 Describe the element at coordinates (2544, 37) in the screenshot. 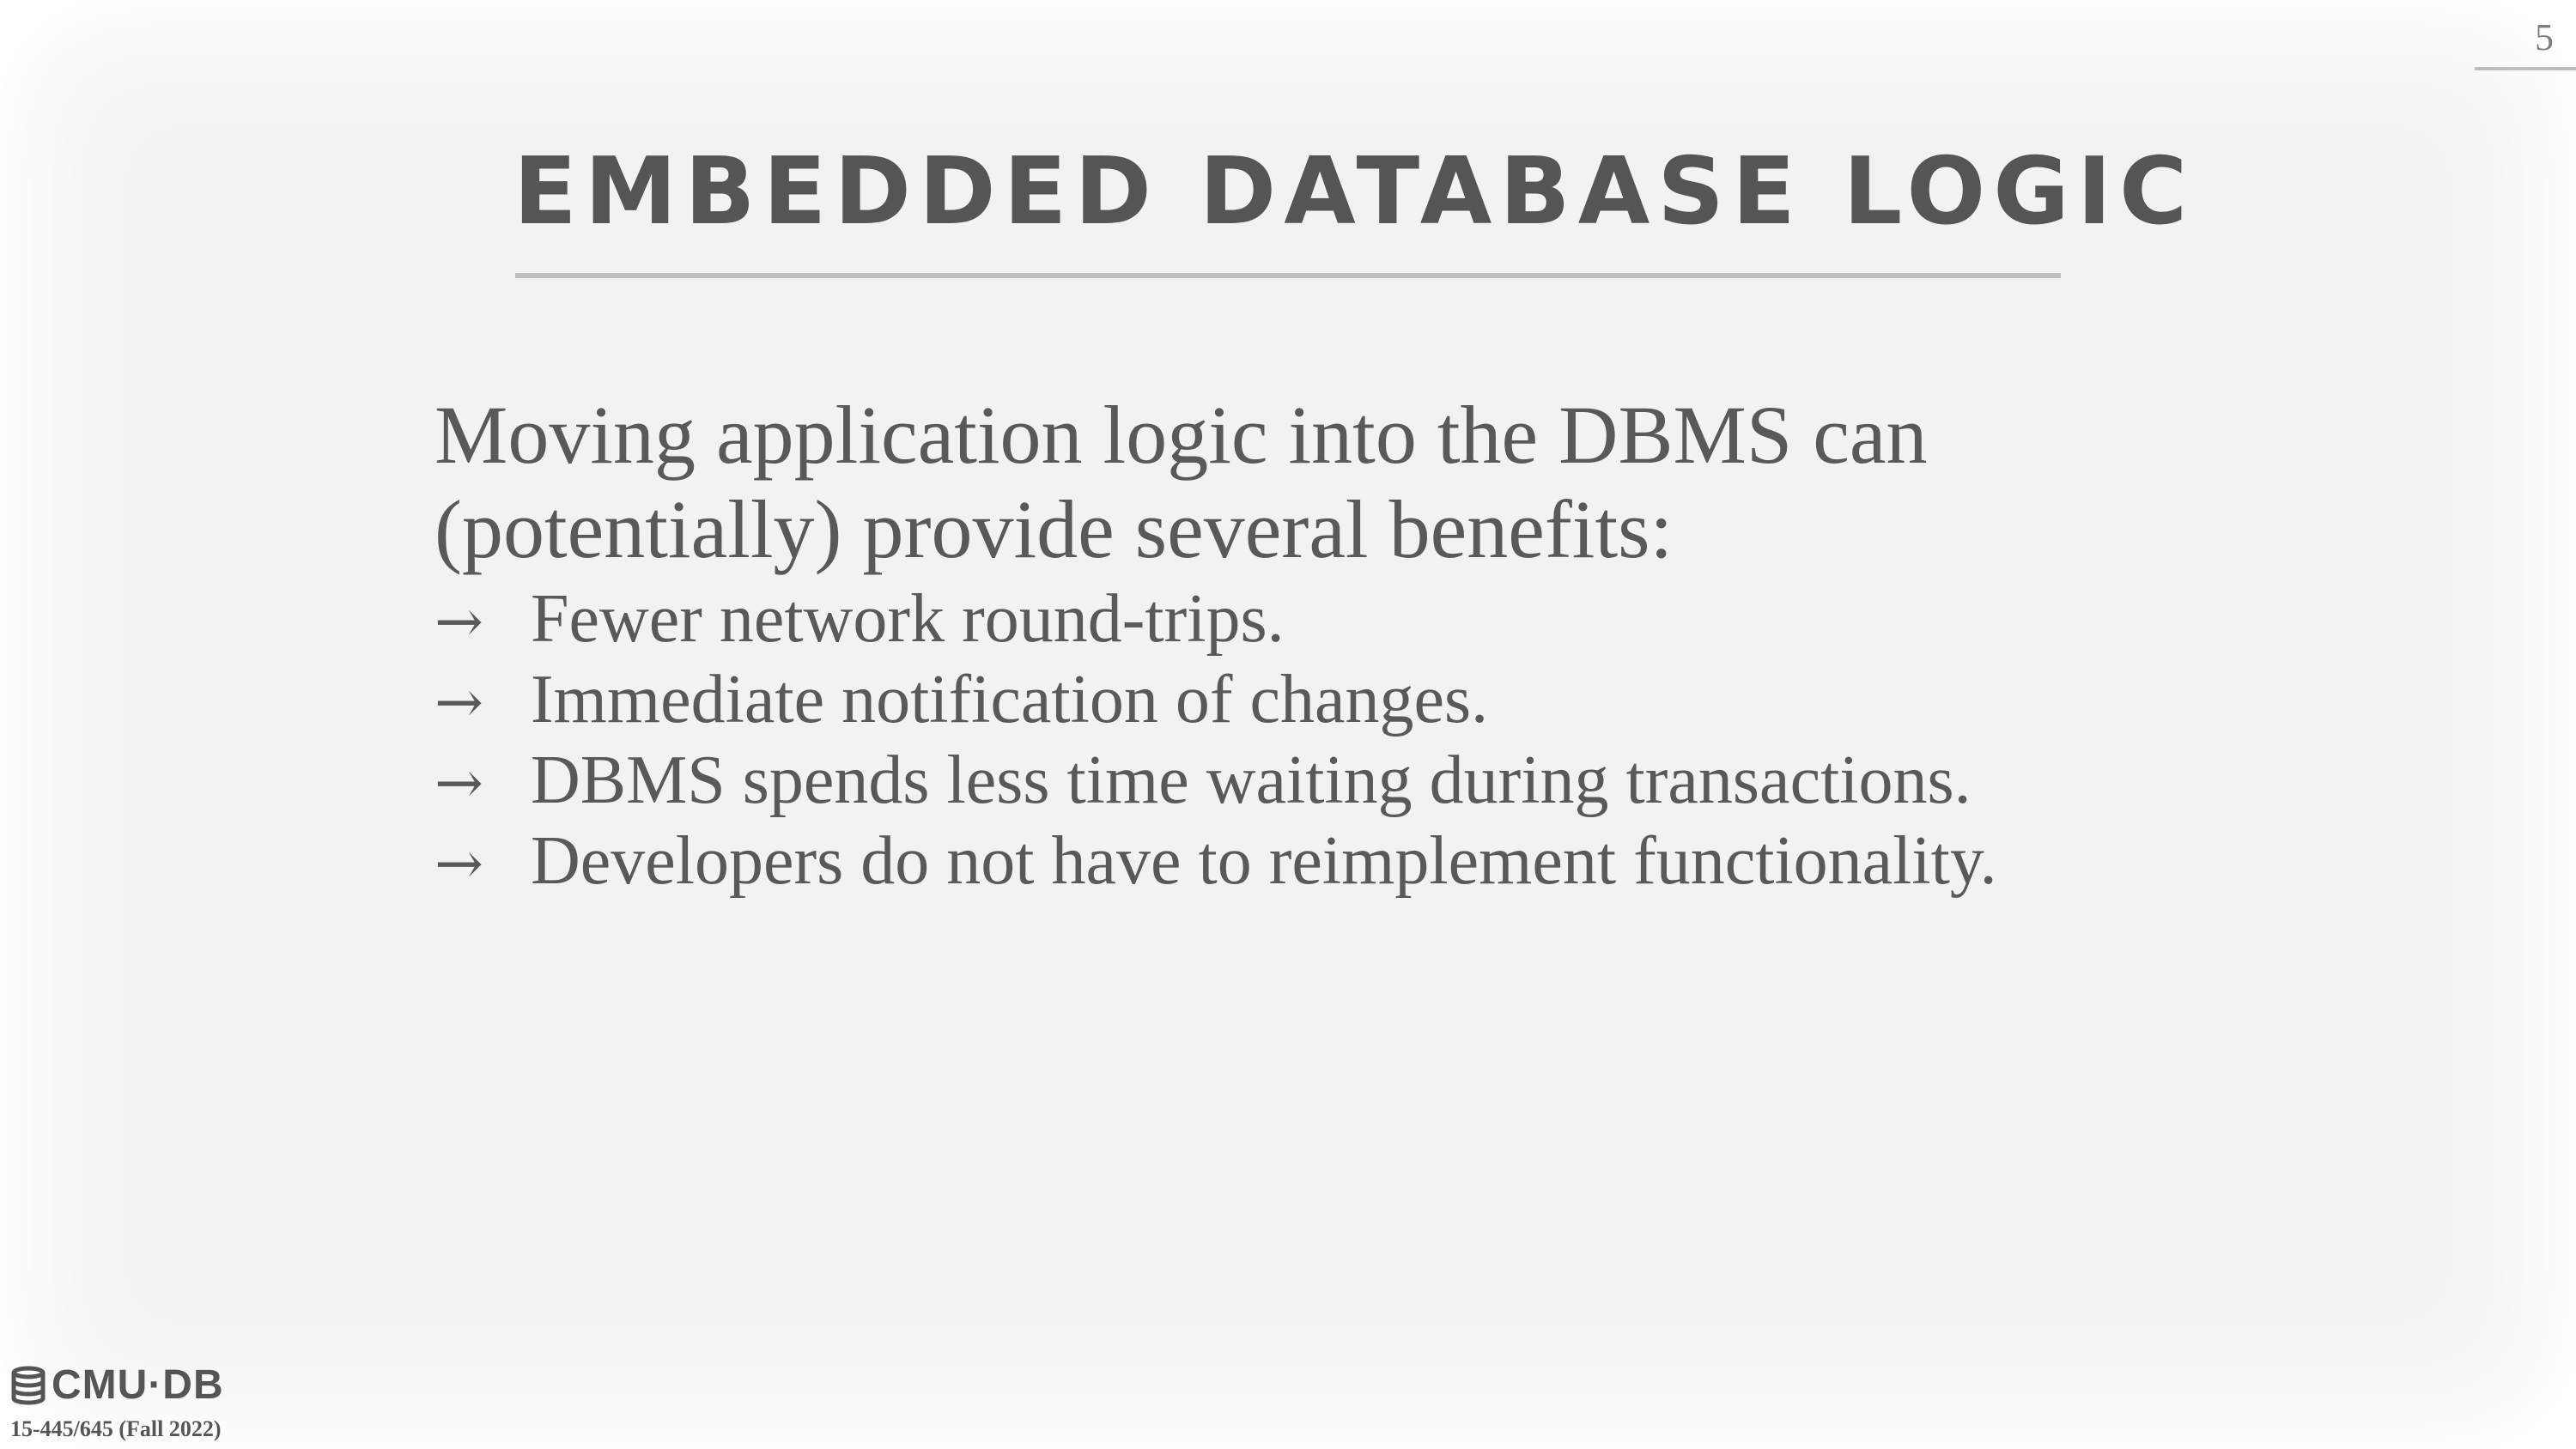

I see `page-number: 5` at that location.